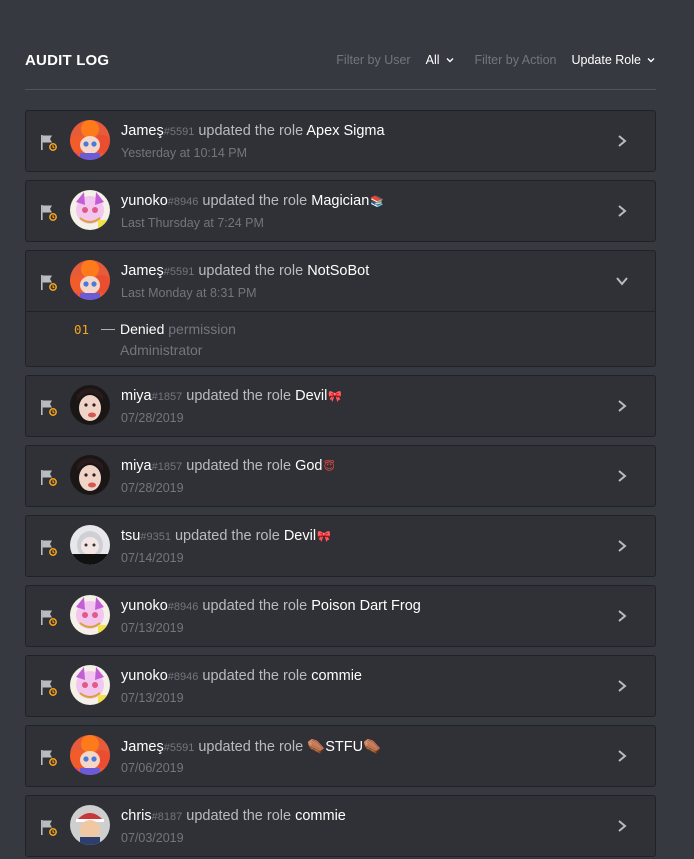 The image size is (694, 859). What do you see at coordinates (622, 281) in the screenshot?
I see `chevron-down-icon` at bounding box center [622, 281].